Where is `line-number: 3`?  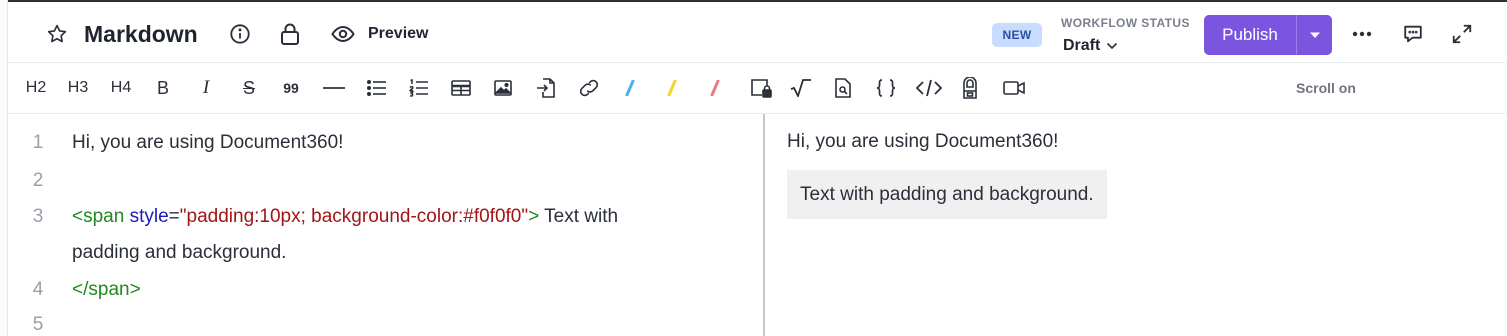 line-number: 3 is located at coordinates (38, 216).